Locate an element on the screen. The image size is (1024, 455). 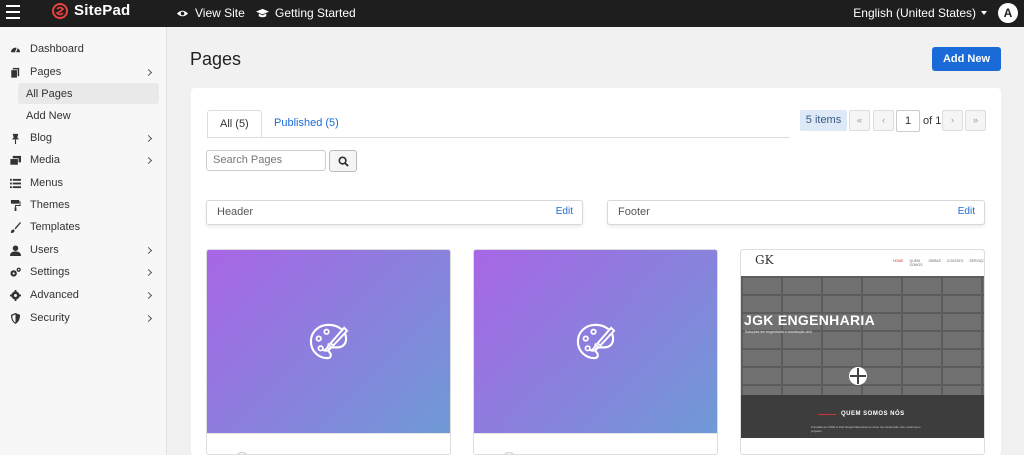
next-page-button: › is located at coordinates (952, 120).